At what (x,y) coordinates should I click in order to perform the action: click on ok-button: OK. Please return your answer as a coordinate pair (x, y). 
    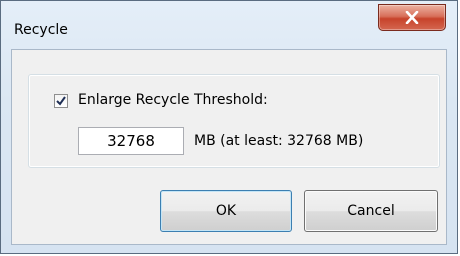
    Looking at the image, I should click on (226, 211).